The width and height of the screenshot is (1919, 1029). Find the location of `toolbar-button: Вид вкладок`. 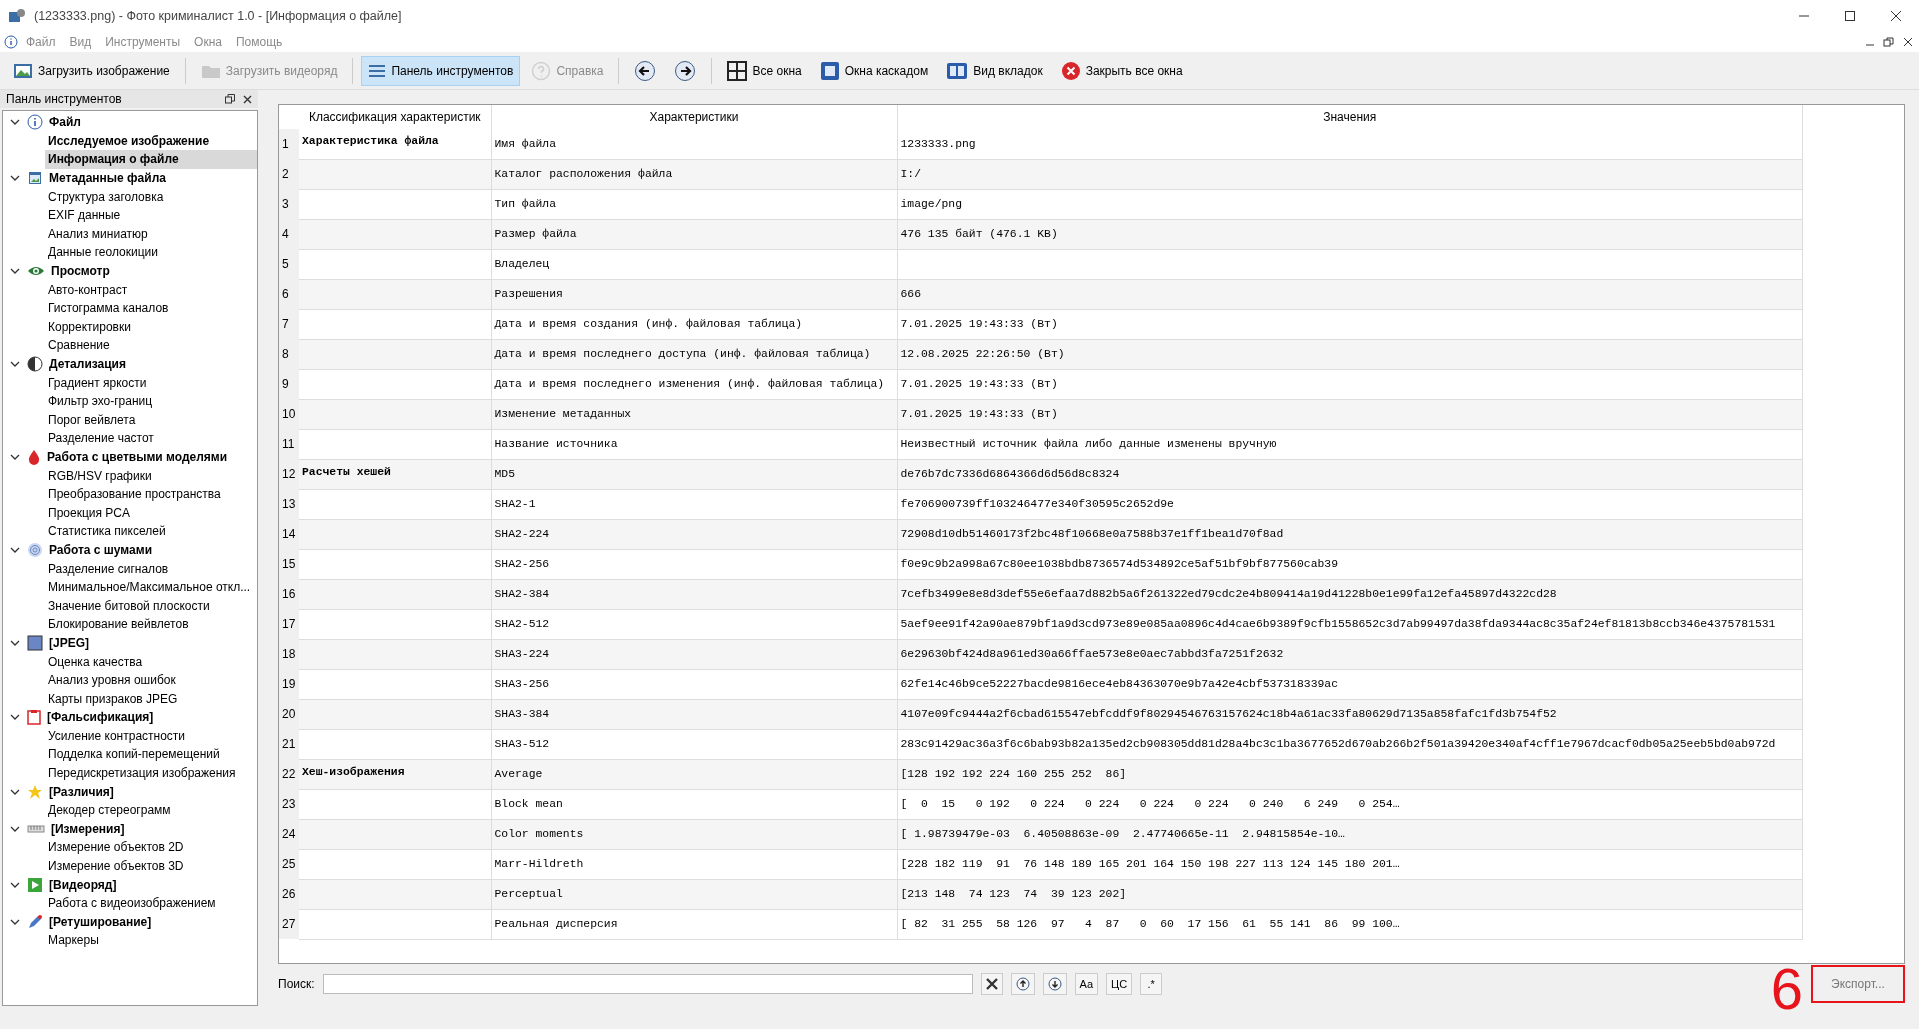

toolbar-button: Вид вкладок is located at coordinates (994, 70).